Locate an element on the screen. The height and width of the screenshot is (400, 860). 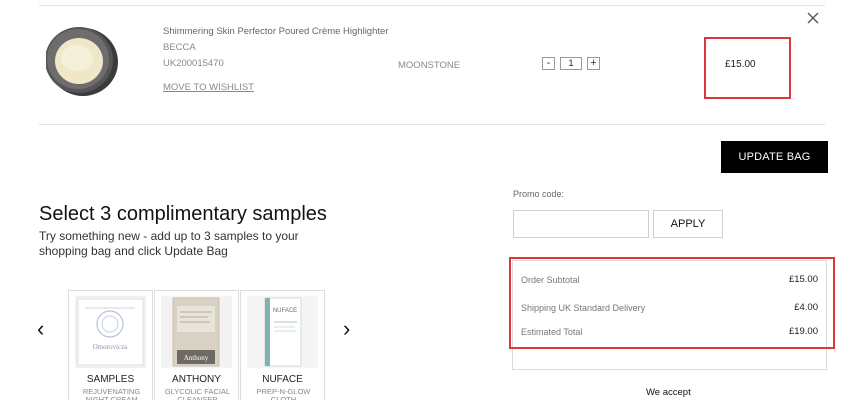
sample-description: REJUVENATING NIGHT CREAM is located at coordinates (111, 393).